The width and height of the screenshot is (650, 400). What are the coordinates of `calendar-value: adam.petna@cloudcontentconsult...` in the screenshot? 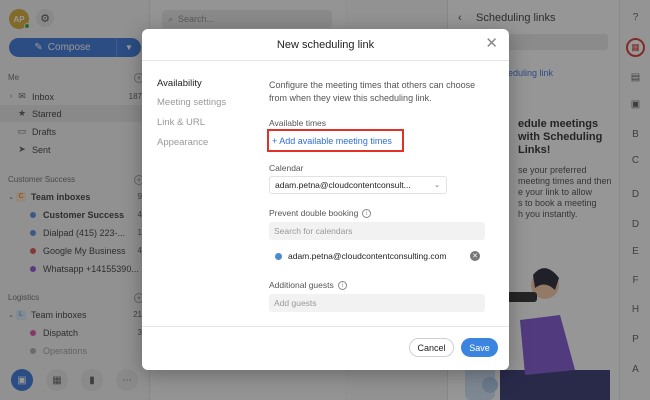 It's located at (343, 185).